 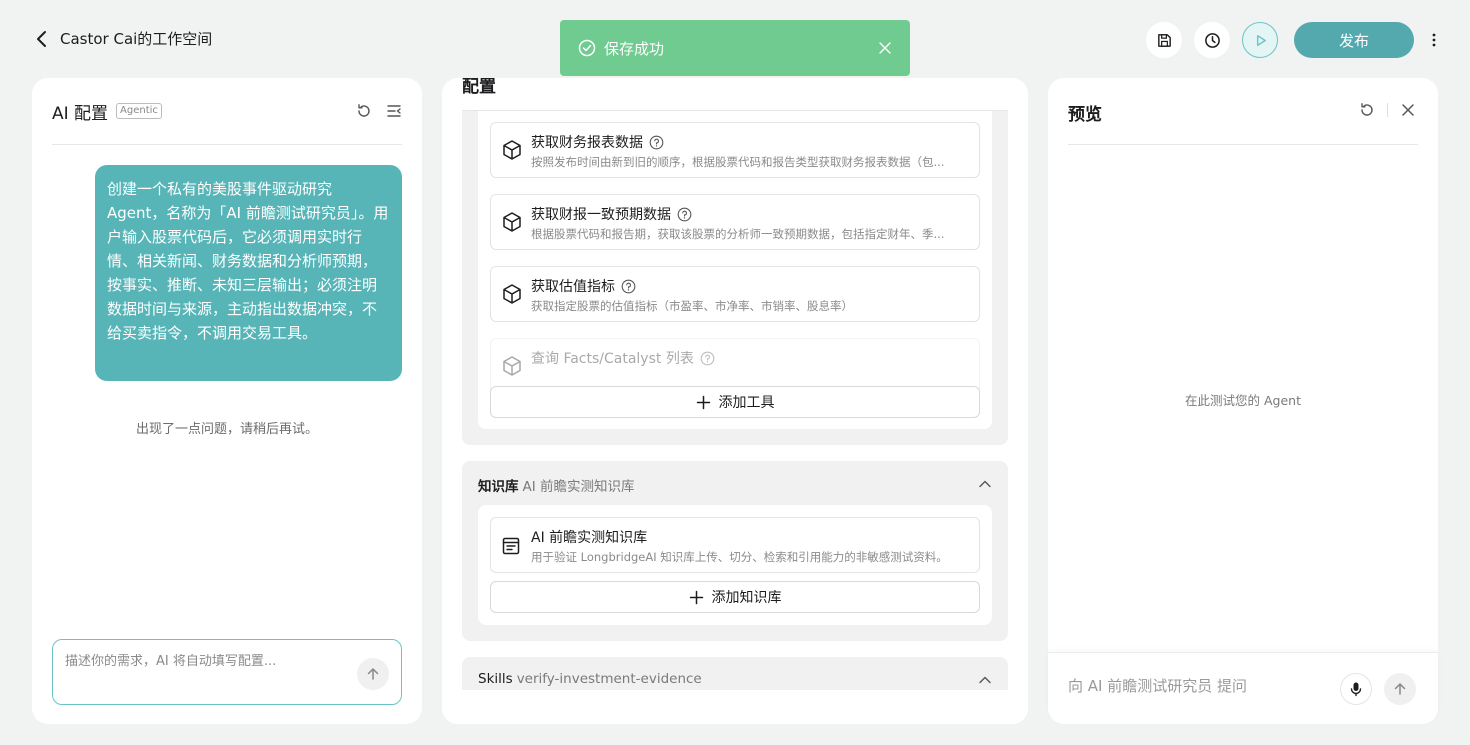 What do you see at coordinates (1354, 40) in the screenshot?
I see `publish-button: 发布` at bounding box center [1354, 40].